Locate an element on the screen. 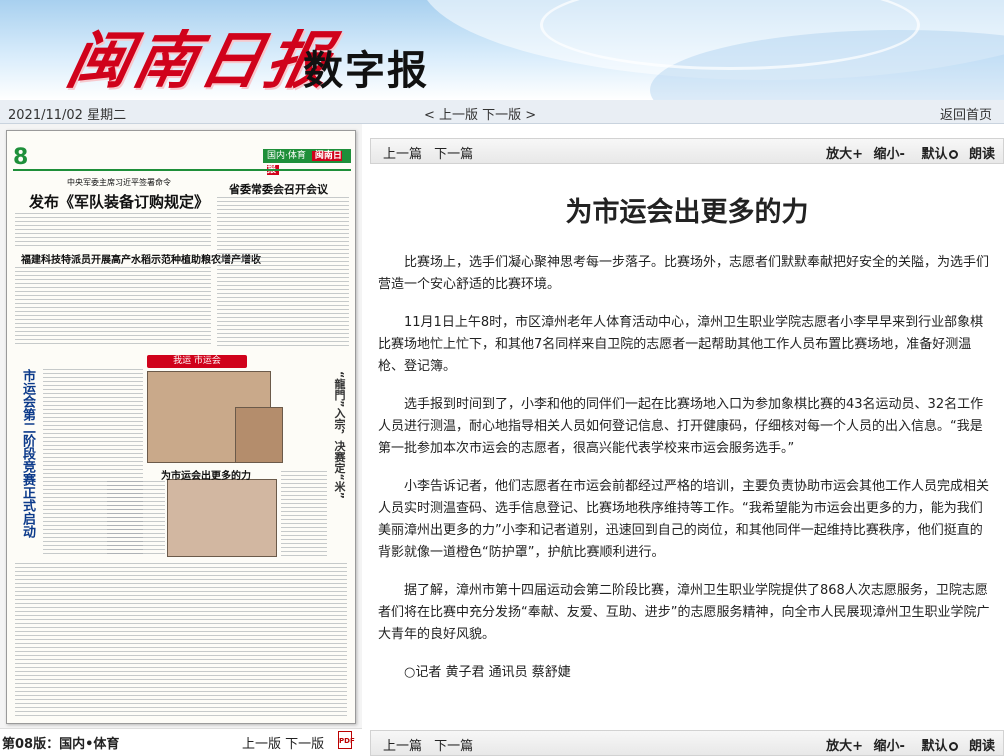  next-edition-link: 下一版 > is located at coordinates (509, 115).